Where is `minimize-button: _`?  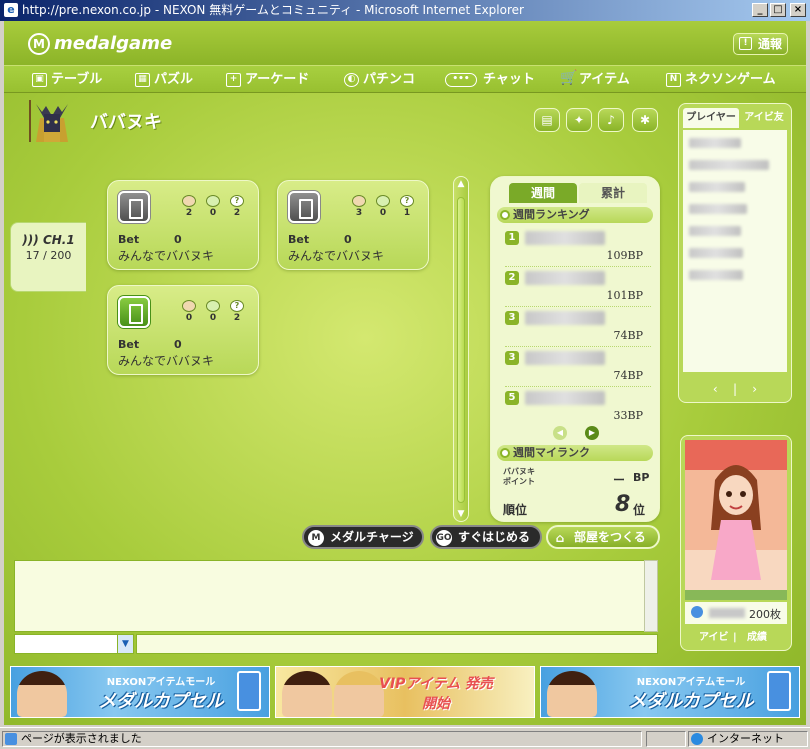
minimize-button: _ is located at coordinates (760, 10).